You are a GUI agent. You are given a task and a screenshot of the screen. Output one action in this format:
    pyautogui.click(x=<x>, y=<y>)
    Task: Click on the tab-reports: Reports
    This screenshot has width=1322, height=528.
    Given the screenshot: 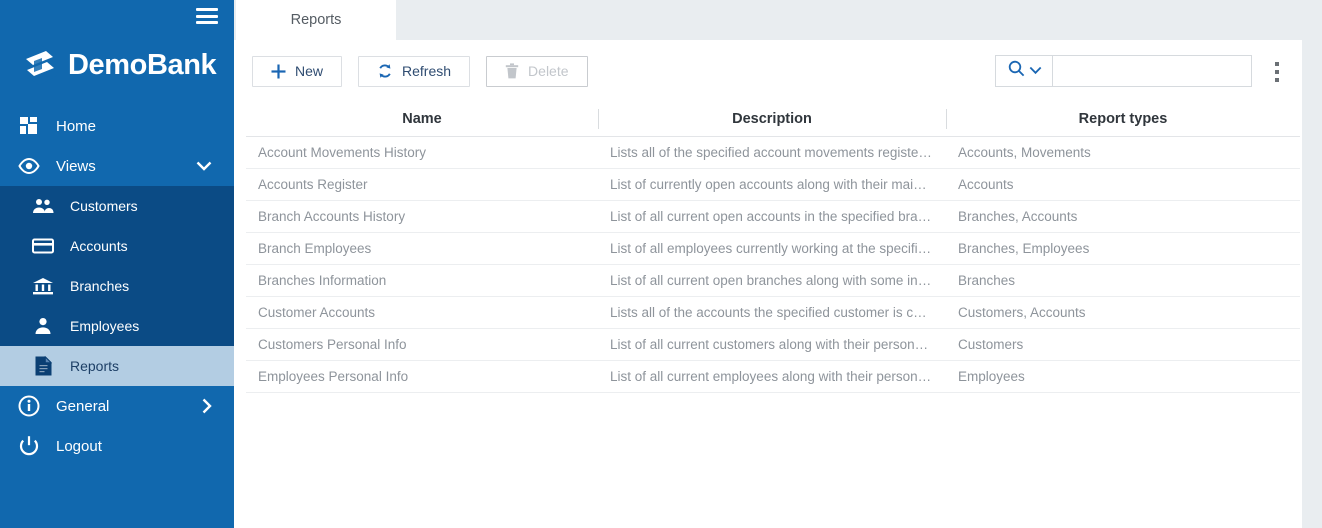 What is the action you would take?
    pyautogui.click(x=316, y=20)
    